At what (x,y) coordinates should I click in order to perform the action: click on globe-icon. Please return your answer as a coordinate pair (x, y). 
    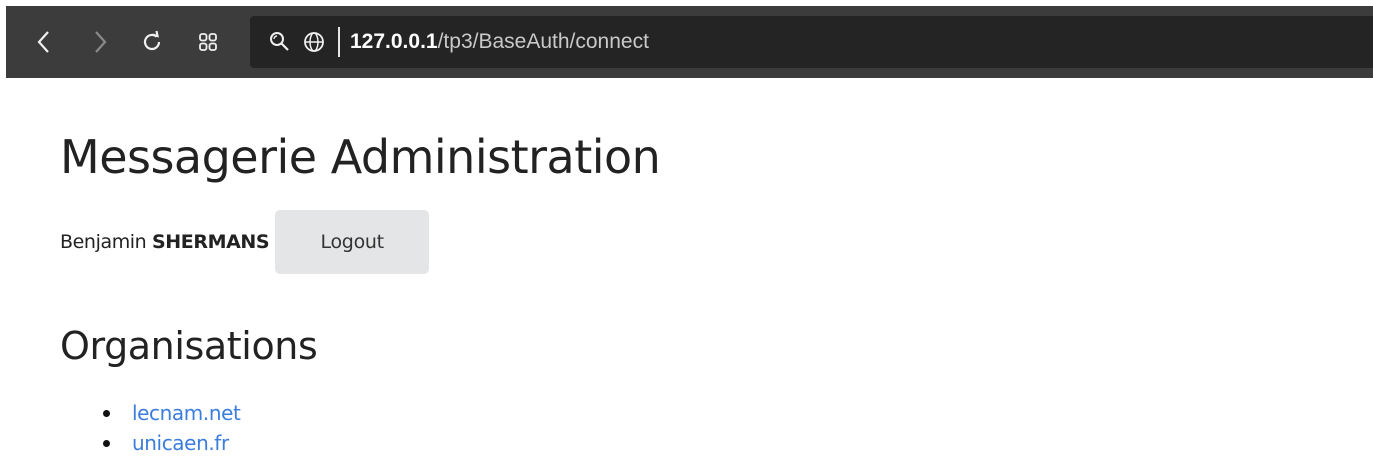
    Looking at the image, I should click on (314, 42).